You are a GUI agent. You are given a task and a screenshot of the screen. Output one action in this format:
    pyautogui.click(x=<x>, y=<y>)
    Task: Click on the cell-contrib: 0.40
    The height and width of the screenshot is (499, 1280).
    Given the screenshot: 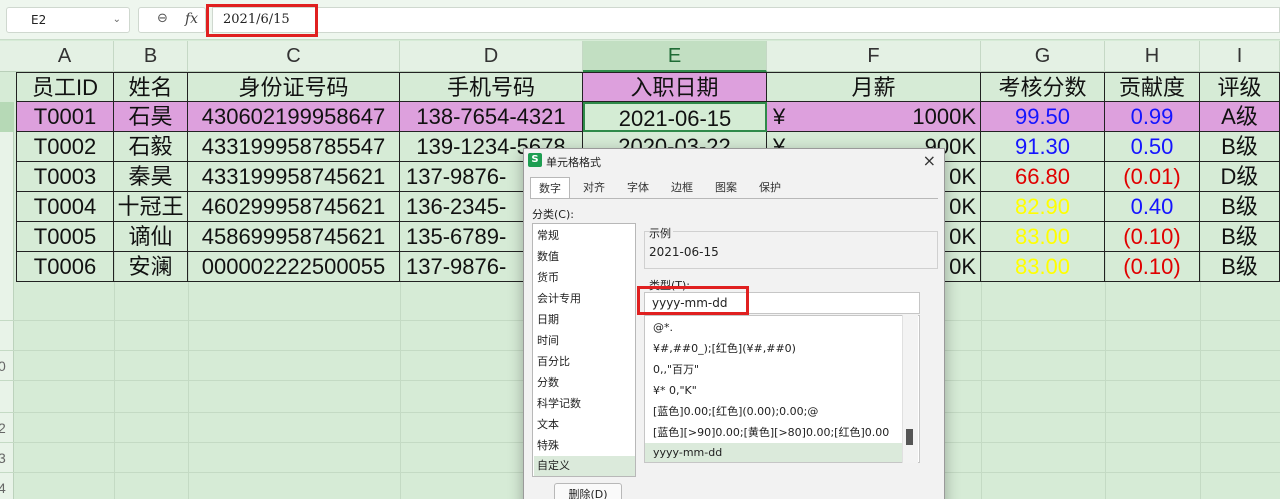 What is the action you would take?
    pyautogui.click(x=1152, y=207)
    